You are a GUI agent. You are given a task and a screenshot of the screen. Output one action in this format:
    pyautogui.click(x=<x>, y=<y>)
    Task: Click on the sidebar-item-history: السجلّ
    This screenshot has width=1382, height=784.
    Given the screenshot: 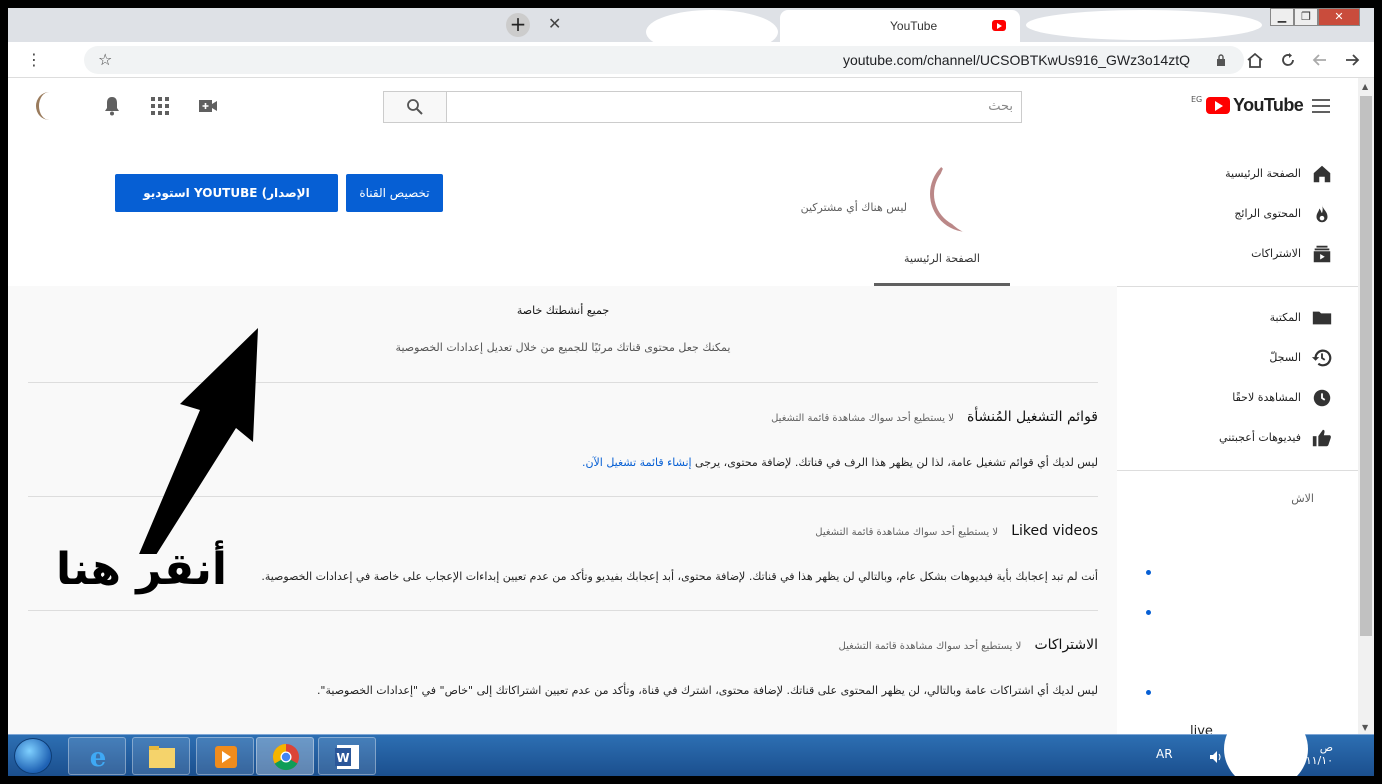 What is the action you would take?
    pyautogui.click(x=1237, y=358)
    